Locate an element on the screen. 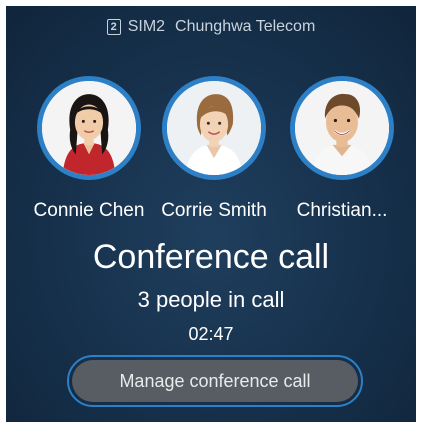 Image resolution: width=422 pixels, height=428 pixels. participant-connie-chen: Connie Chen is located at coordinates (89, 149).